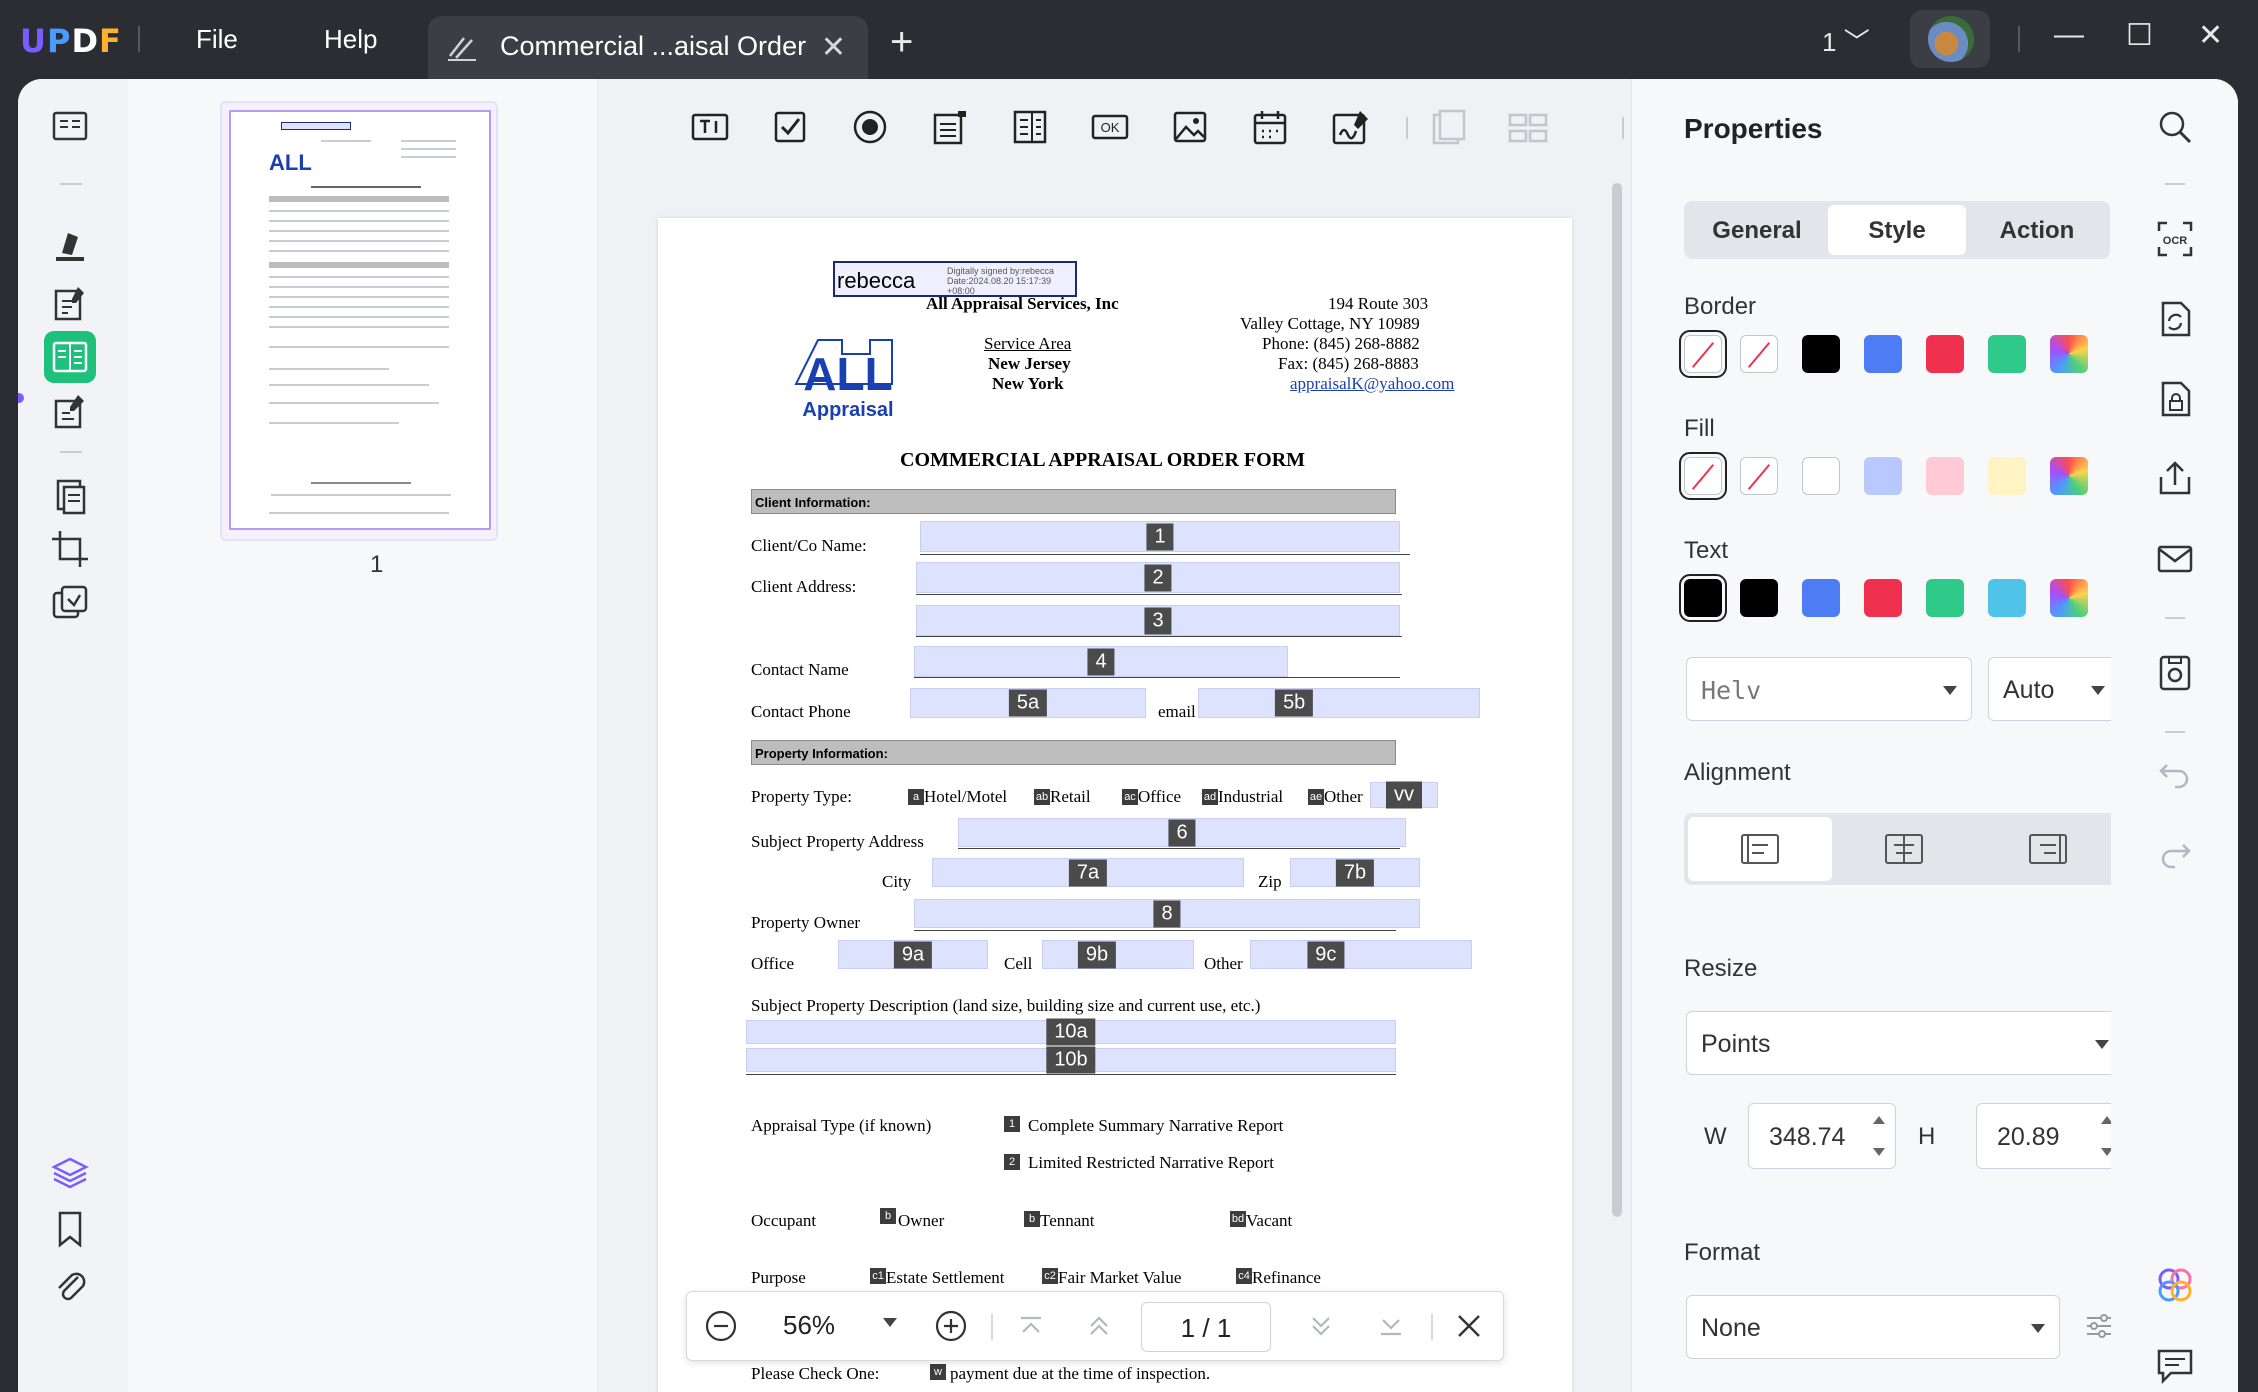 The height and width of the screenshot is (1392, 2258). What do you see at coordinates (1873, 1327) in the screenshot?
I see `format-dropdown: None` at bounding box center [1873, 1327].